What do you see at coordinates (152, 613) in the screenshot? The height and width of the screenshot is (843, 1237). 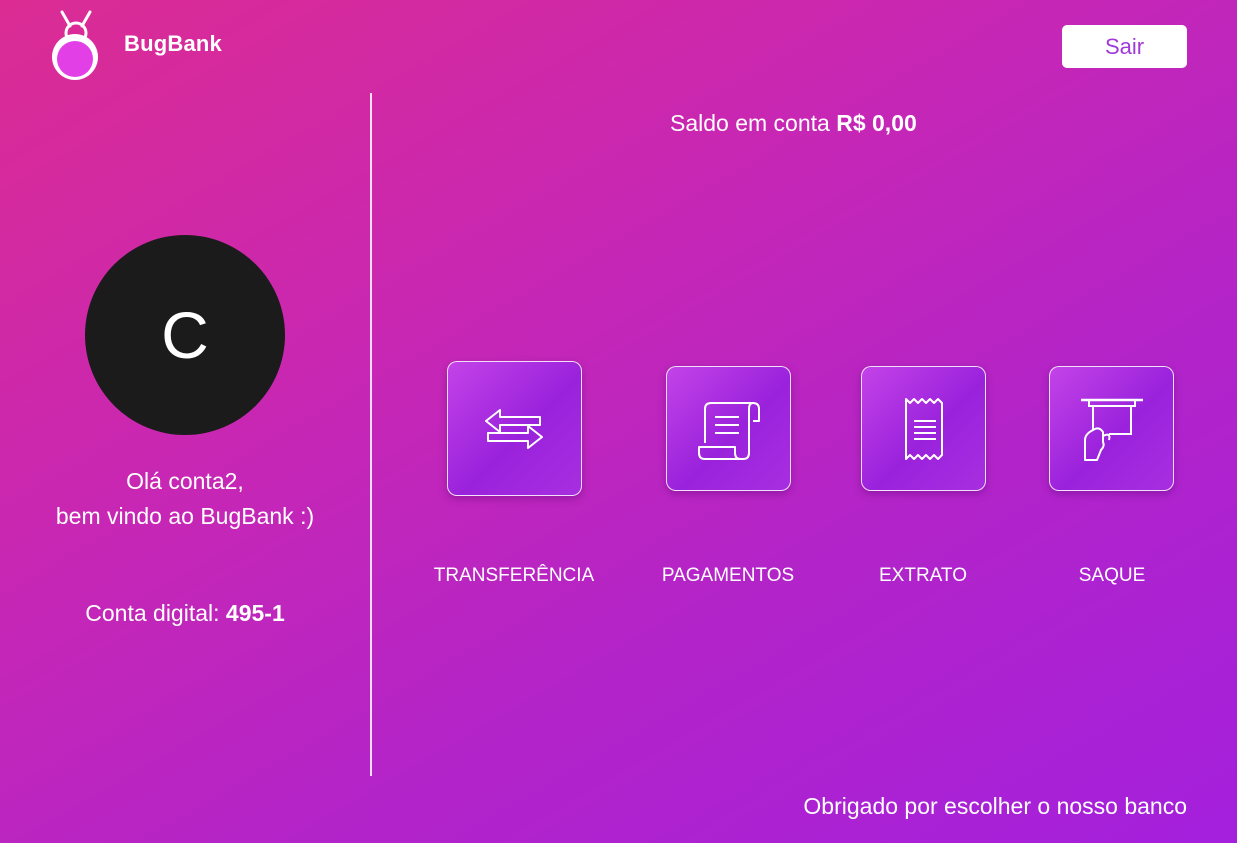 I see `account-label: Conta digital:` at bounding box center [152, 613].